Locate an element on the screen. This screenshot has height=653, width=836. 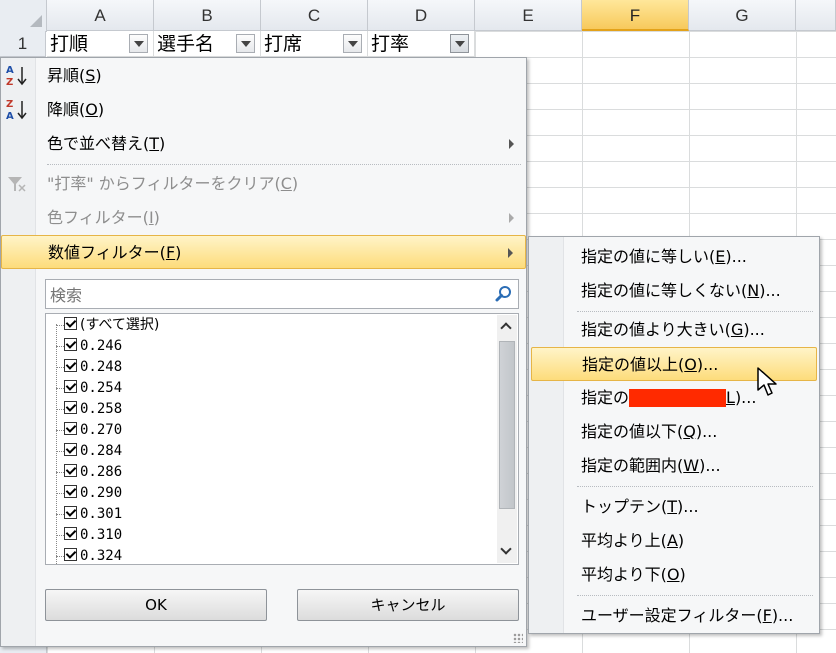
column-header-a: A is located at coordinates (100, 15).